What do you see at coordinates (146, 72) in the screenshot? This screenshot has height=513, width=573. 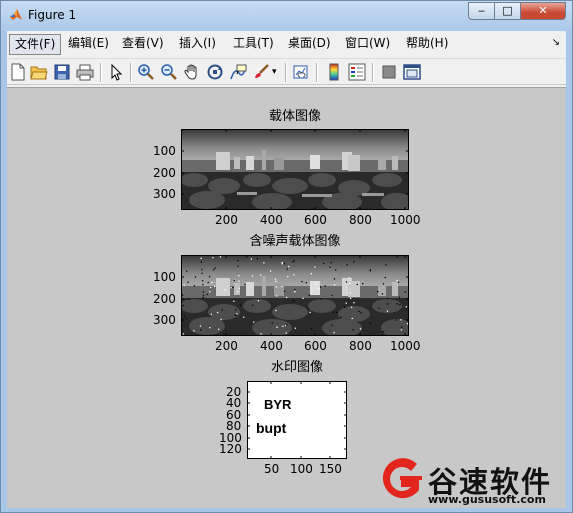 I see `zoom-in-icon` at bounding box center [146, 72].